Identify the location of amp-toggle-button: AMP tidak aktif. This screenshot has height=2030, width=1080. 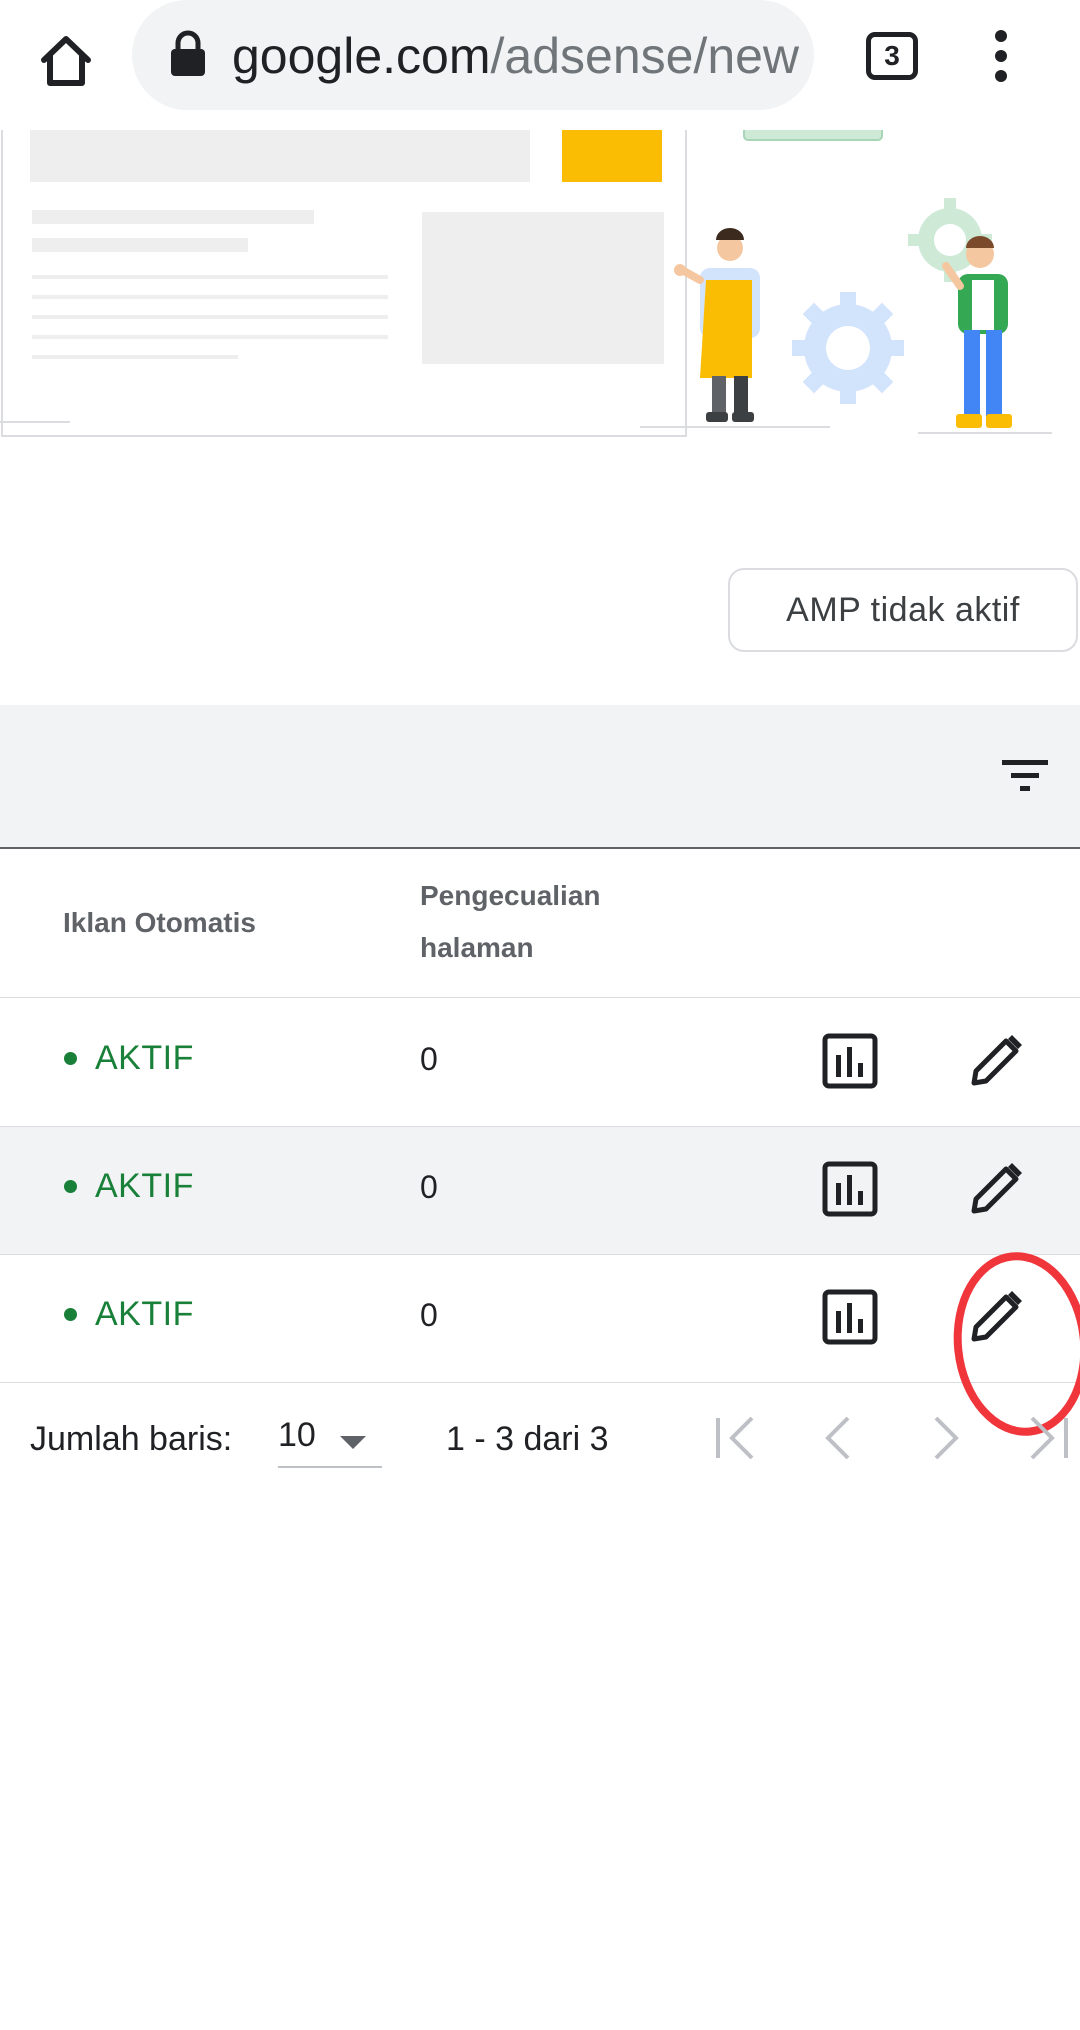
(903, 610).